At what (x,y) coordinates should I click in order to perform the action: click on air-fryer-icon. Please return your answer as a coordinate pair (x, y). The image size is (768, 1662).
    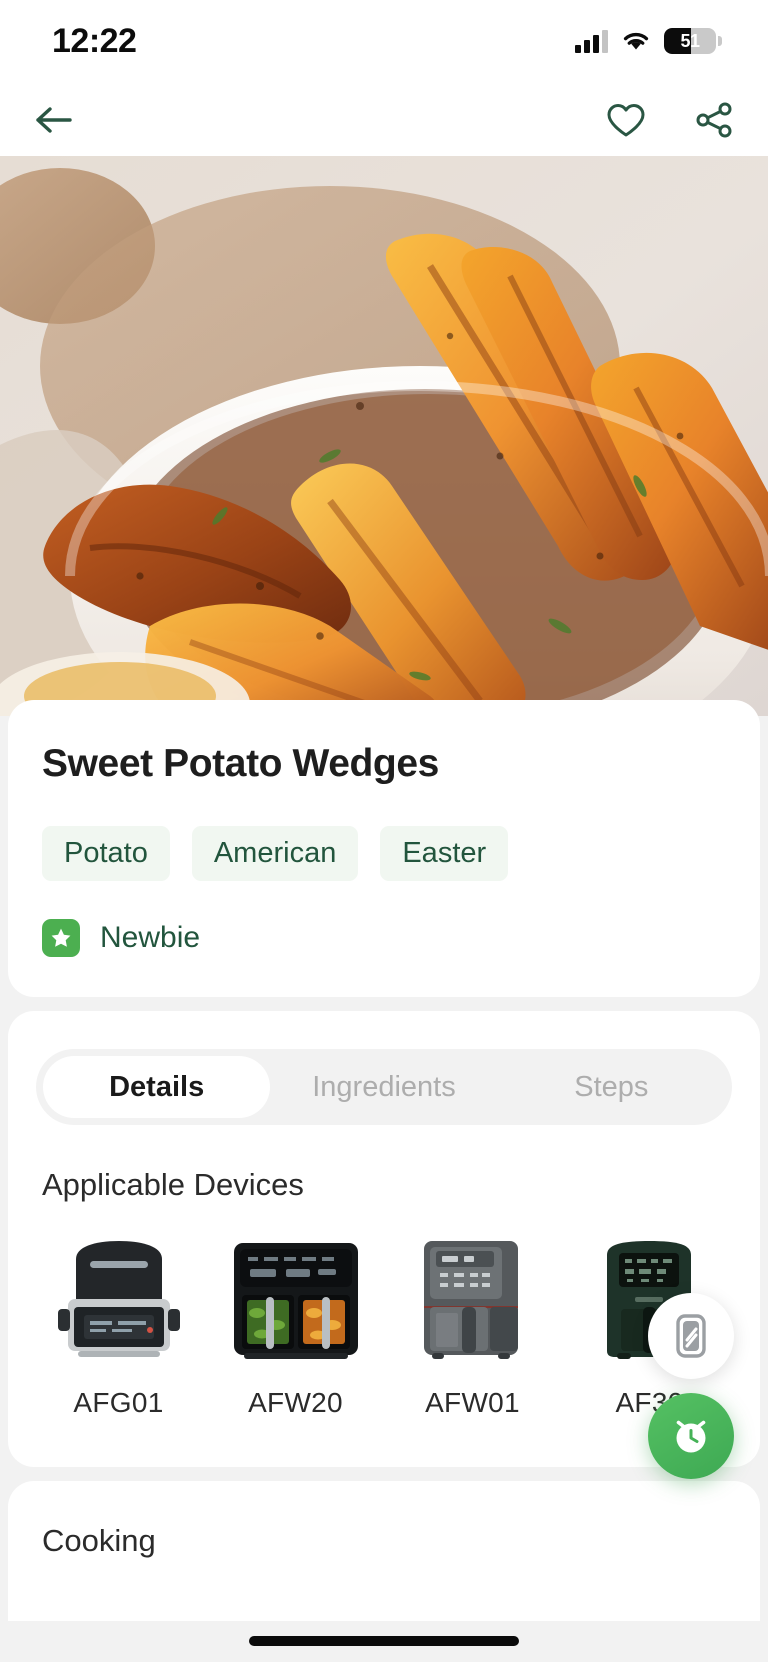
    Looking at the image, I should click on (473, 1297).